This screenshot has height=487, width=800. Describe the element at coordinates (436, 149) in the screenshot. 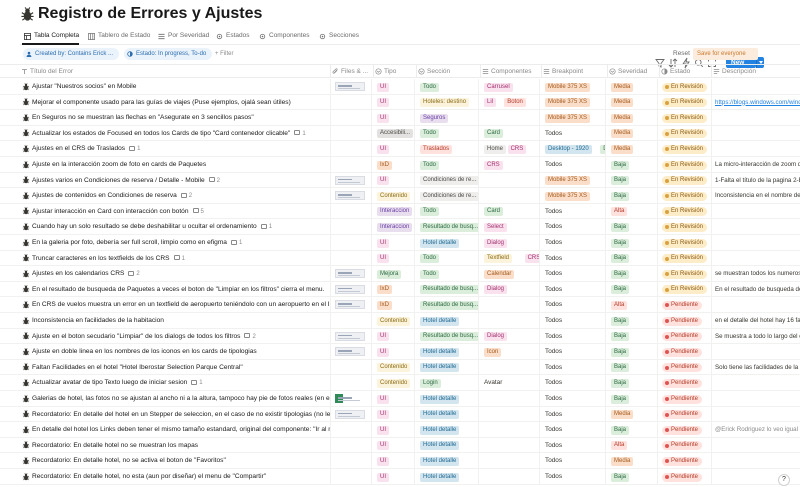

I see `seccion-tag: Traslados` at that location.